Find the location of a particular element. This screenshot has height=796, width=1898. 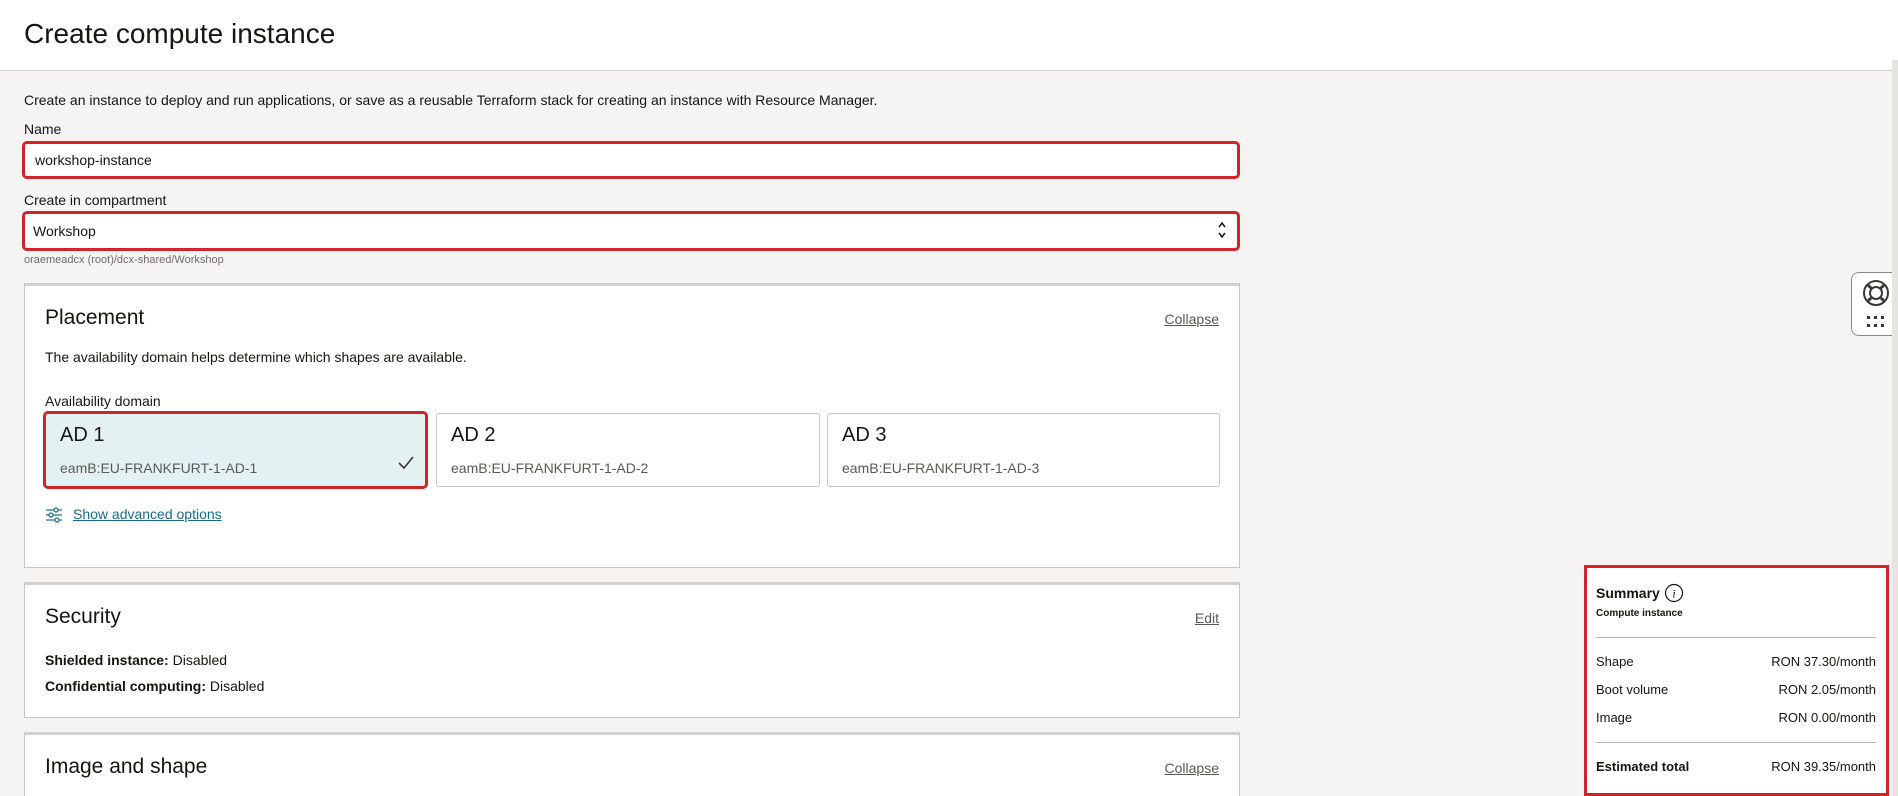

ad-card-3: AD 3 eamB:EU-FRANKFURT-1-AD-3 is located at coordinates (1023, 450).